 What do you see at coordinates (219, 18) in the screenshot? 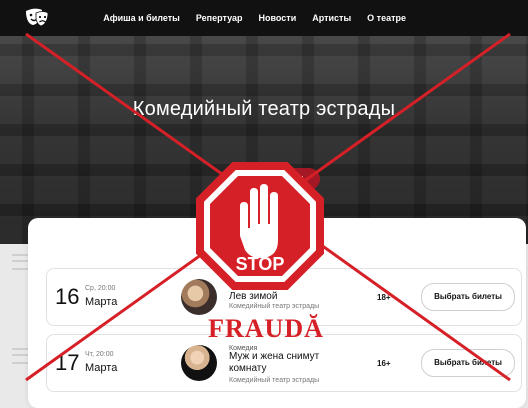
I see `nav-item-repertoire: Репертуар` at bounding box center [219, 18].